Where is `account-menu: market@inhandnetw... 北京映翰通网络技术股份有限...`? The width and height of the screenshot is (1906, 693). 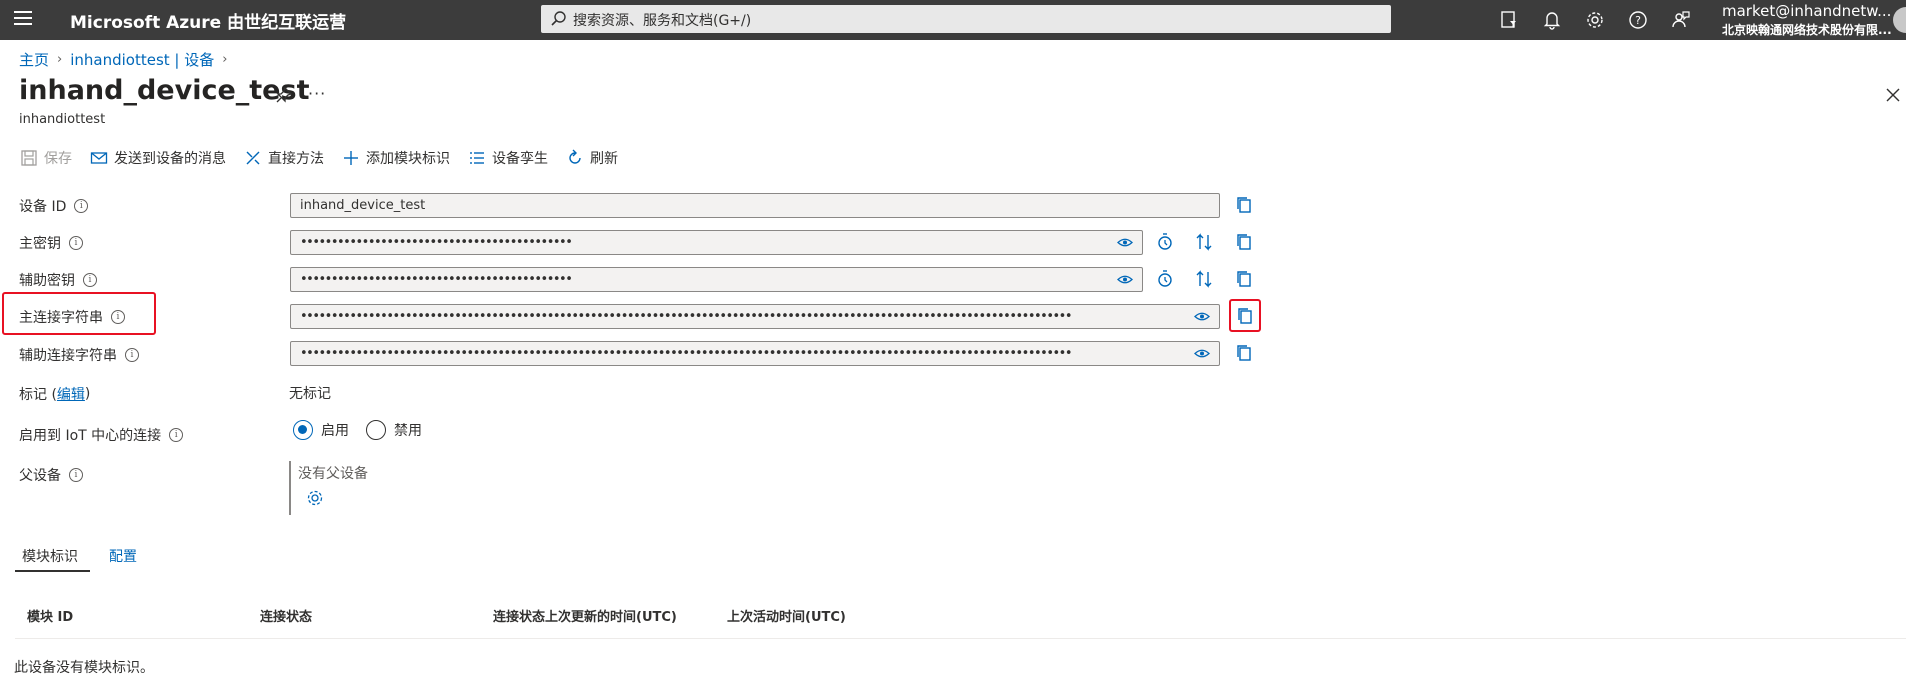
account-menu: market@inhandnetw... 北京映翰通网络技术股份有限... is located at coordinates (1807, 20).